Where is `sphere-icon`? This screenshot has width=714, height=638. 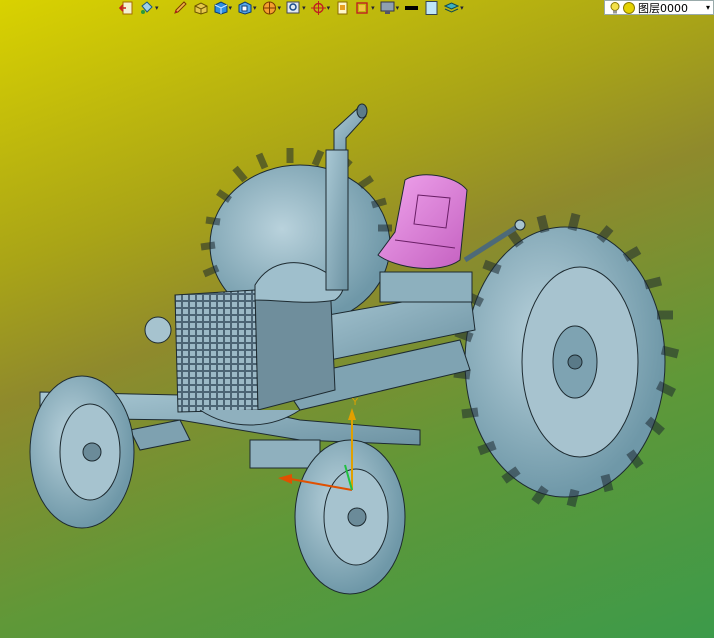 sphere-icon is located at coordinates (269, 8).